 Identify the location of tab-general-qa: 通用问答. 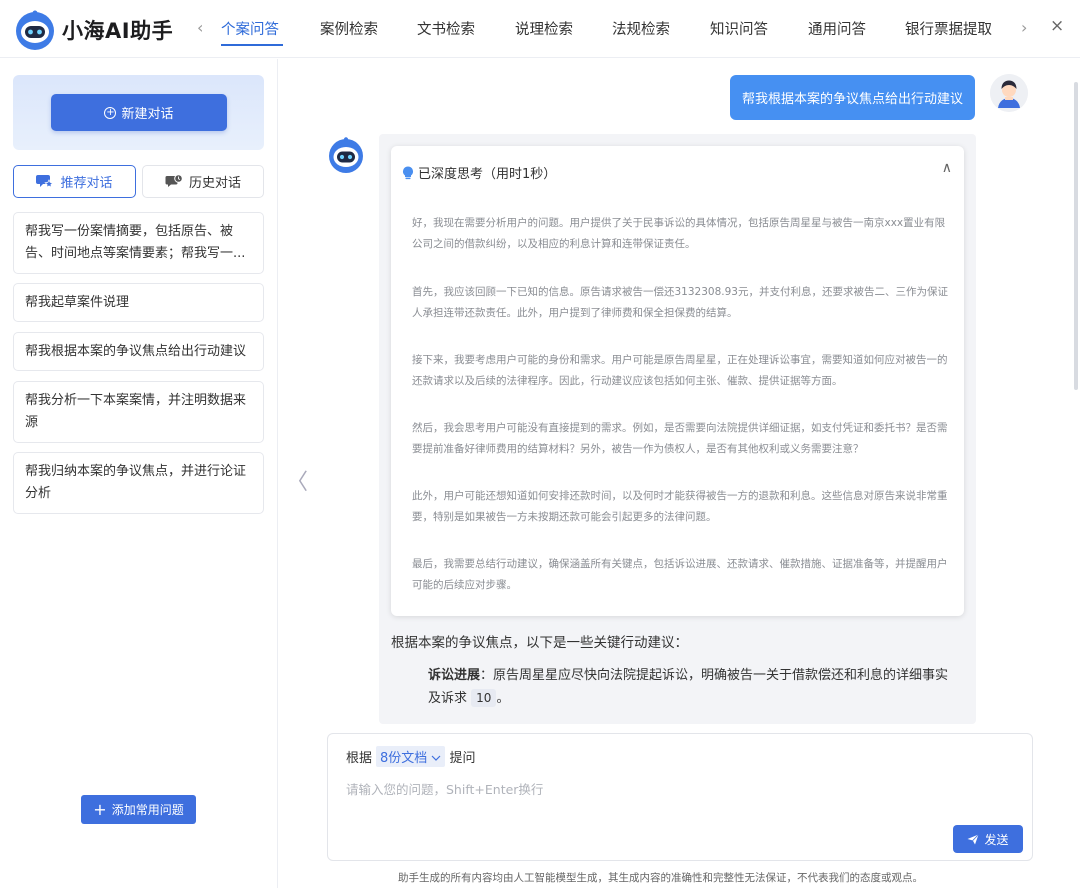
(837, 28).